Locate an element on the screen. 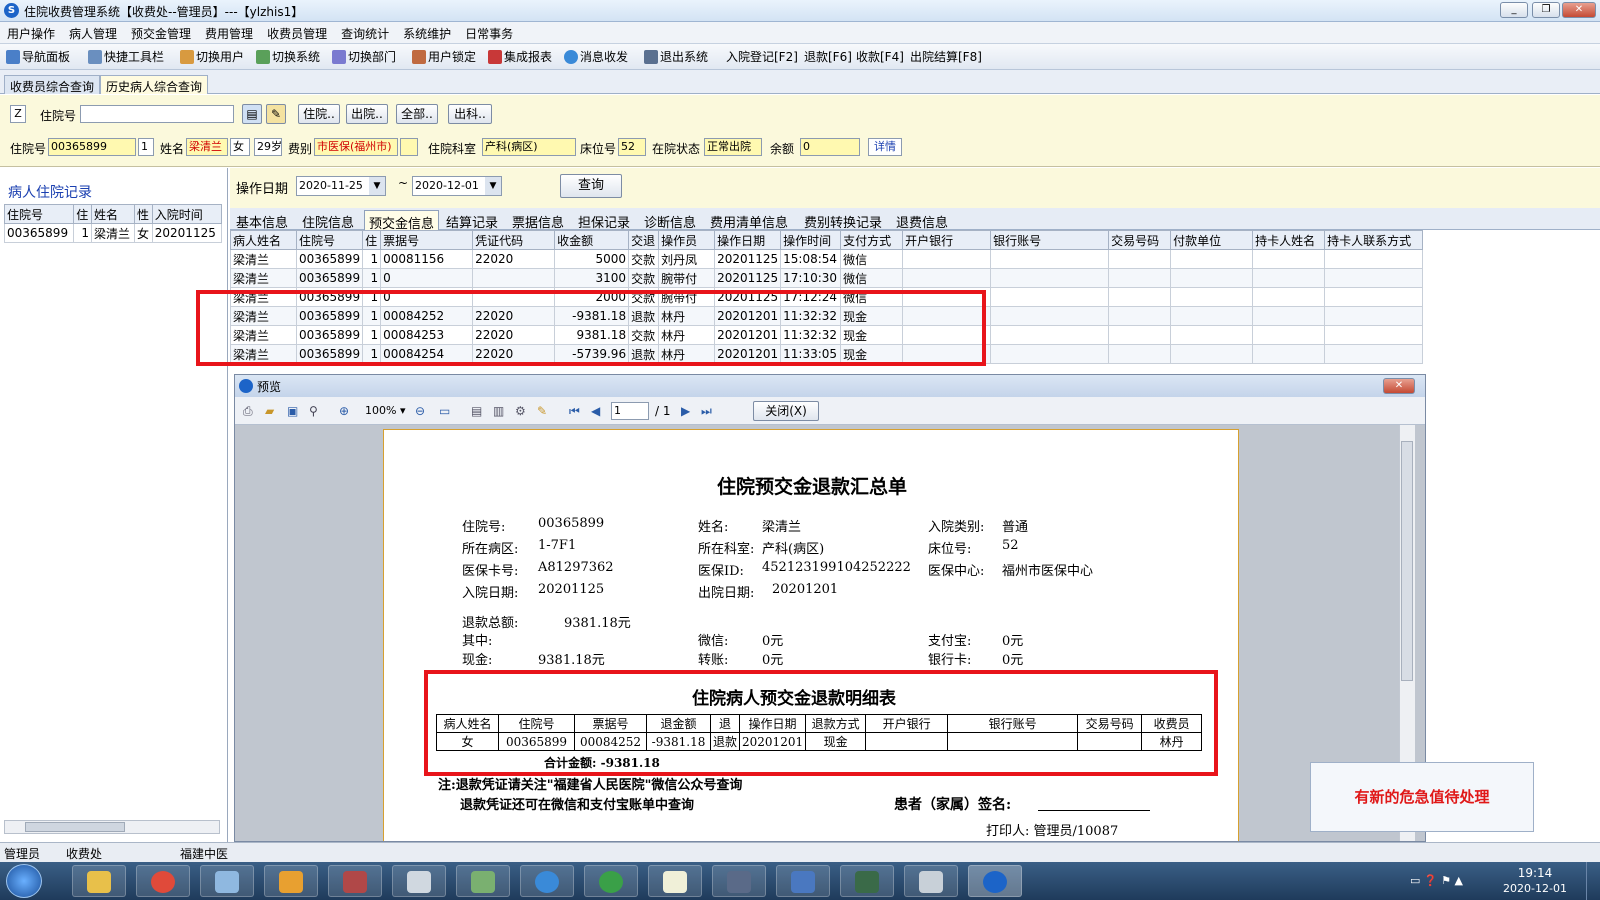  col-header: 操作员 is located at coordinates (687, 240).